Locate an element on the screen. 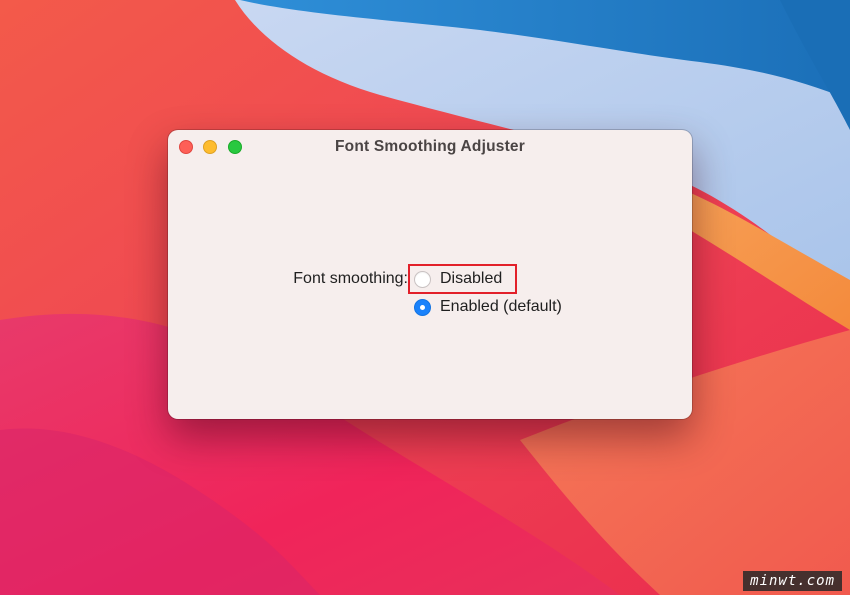  radio-button-unselected is located at coordinates (422, 279).